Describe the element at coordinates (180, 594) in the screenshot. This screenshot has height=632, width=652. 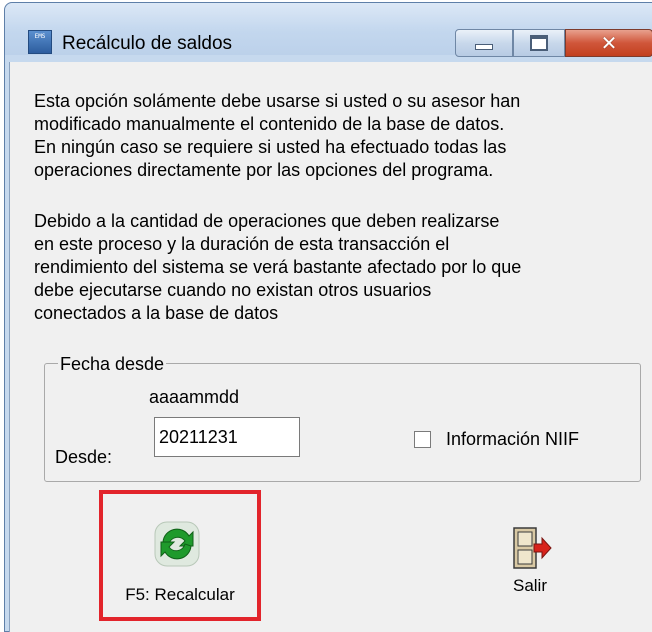
I see `recalcular-label: F5: Recalcular` at that location.